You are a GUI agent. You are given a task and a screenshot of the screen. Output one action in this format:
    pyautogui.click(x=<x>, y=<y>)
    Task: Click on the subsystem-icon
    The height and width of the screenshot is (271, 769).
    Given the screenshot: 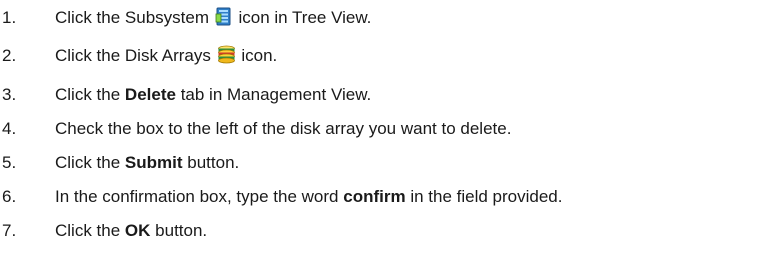 What is the action you would take?
    pyautogui.click(x=224, y=20)
    